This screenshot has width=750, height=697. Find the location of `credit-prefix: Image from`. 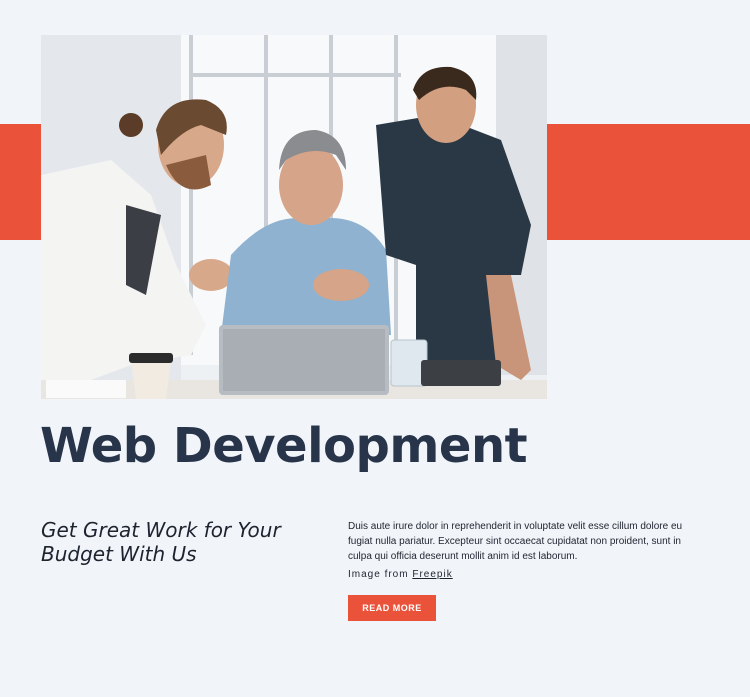

credit-prefix: Image from is located at coordinates (378, 574).